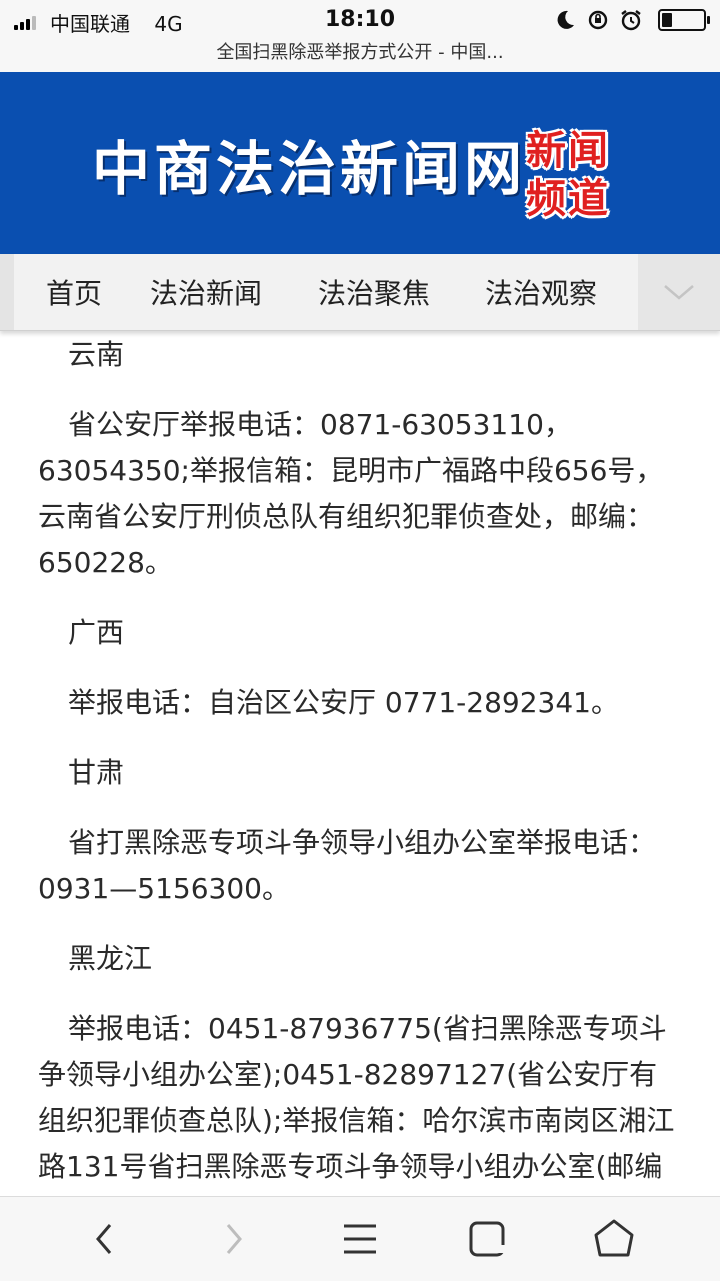 This screenshot has height=1281, width=720. Describe the element at coordinates (347, 865) in the screenshot. I see `paragraph-gansu: 省打黑除恶专项斗争领导小组办公室举报电话：0931—5156300。` at that location.